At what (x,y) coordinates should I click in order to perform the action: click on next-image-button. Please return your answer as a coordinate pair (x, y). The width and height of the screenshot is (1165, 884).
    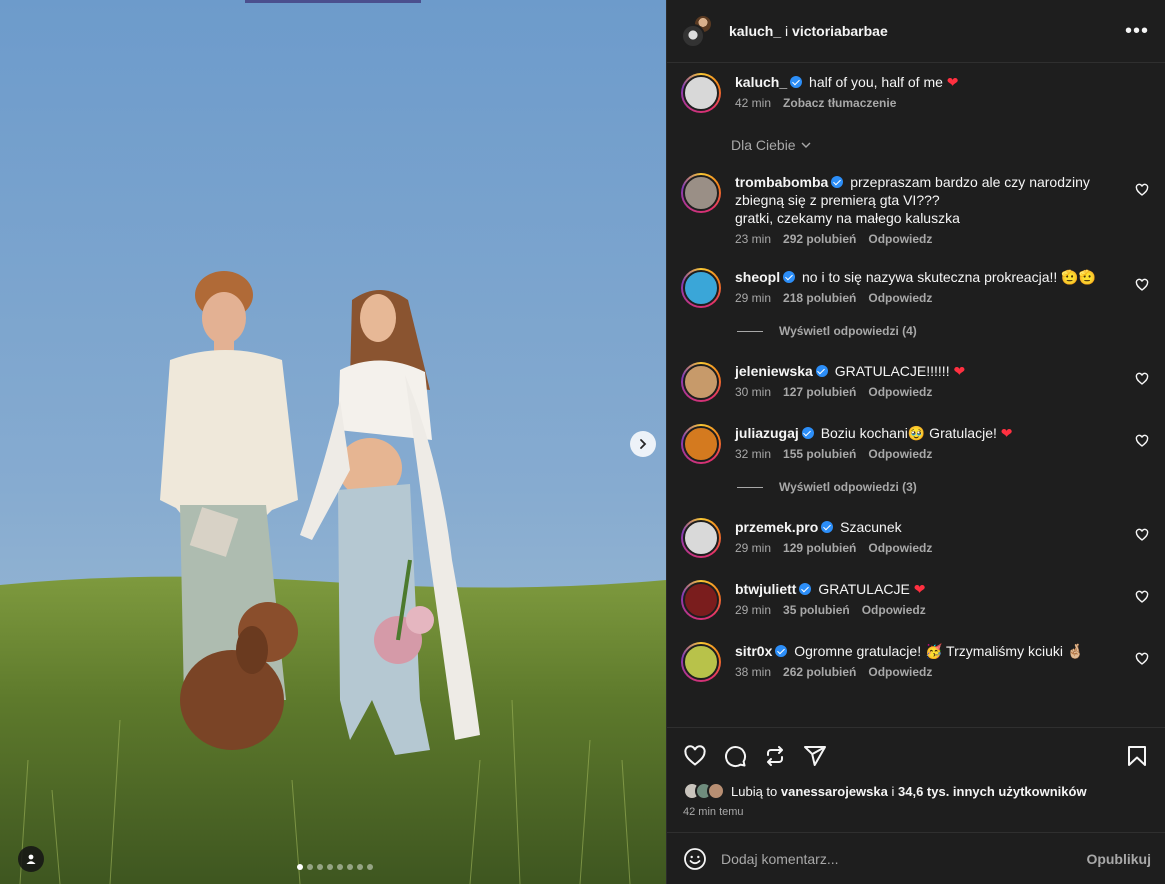
    Looking at the image, I should click on (643, 444).